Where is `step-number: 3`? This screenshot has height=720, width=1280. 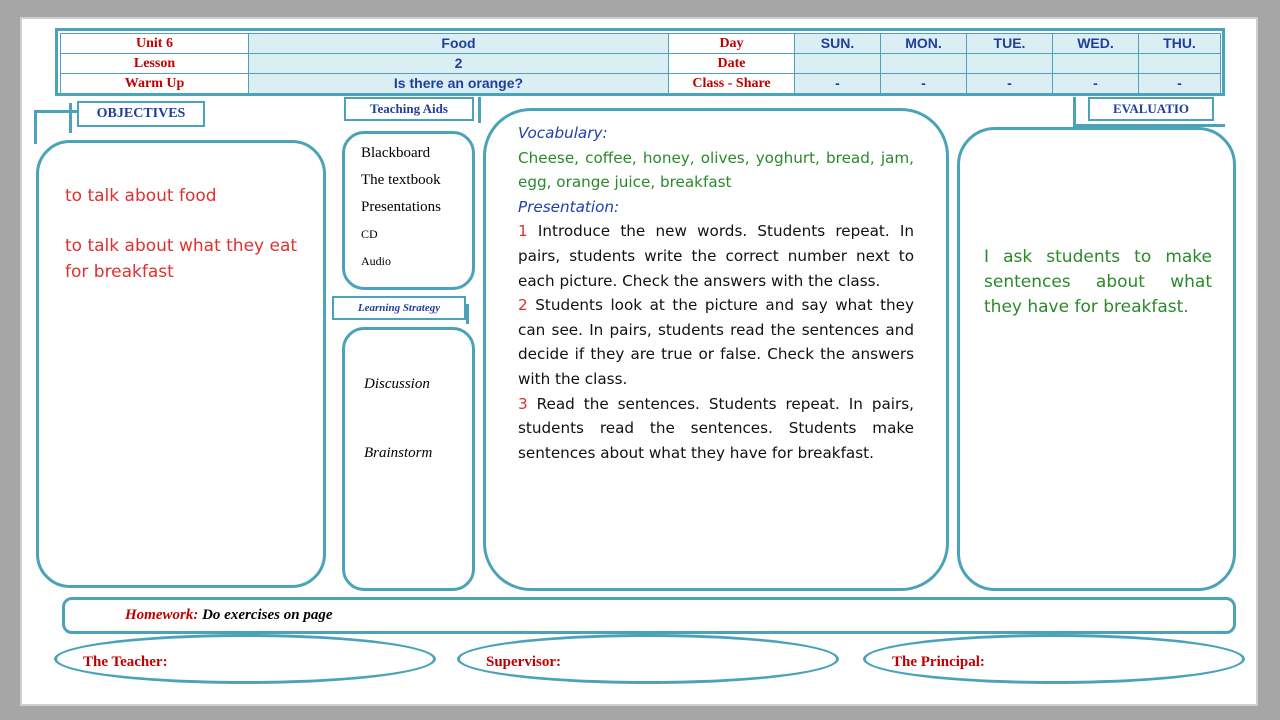 step-number: 3 is located at coordinates (523, 403).